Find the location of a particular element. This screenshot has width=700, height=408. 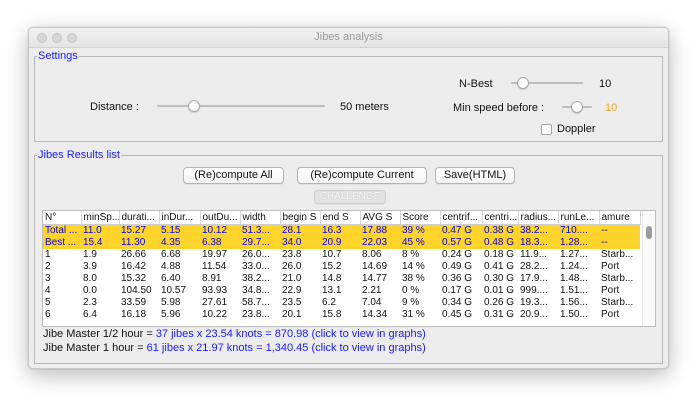

table-cell: 26.66 is located at coordinates (134, 254).